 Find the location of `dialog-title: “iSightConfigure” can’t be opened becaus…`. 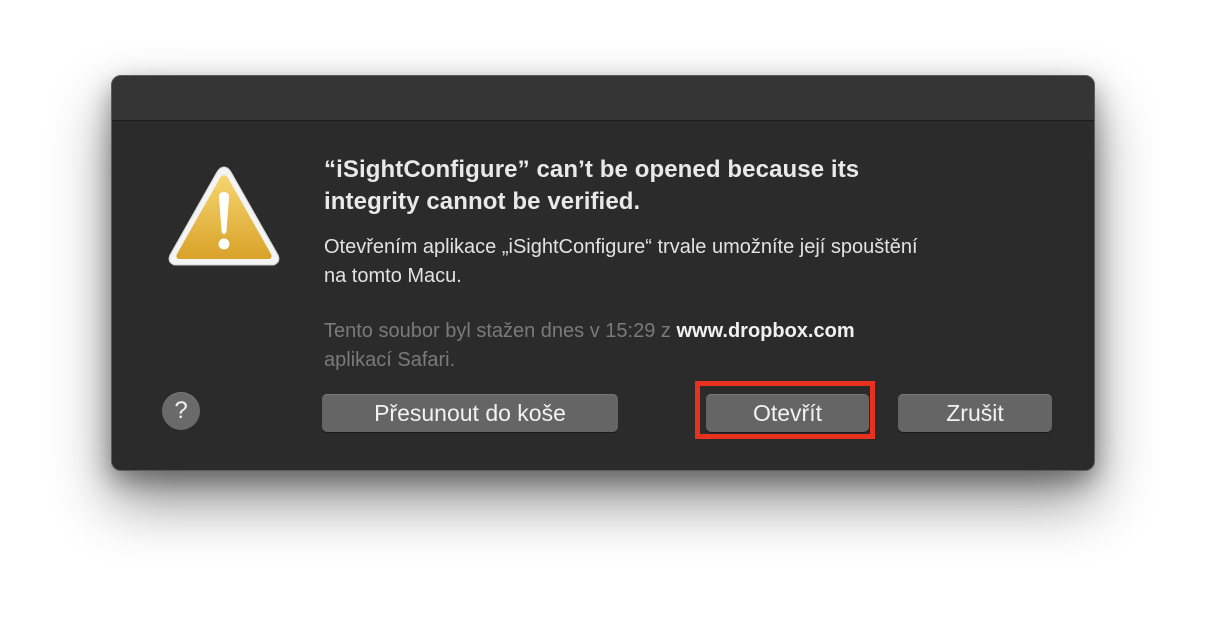

dialog-title: “iSightConfigure” can’t be opened becaus… is located at coordinates (684, 186).